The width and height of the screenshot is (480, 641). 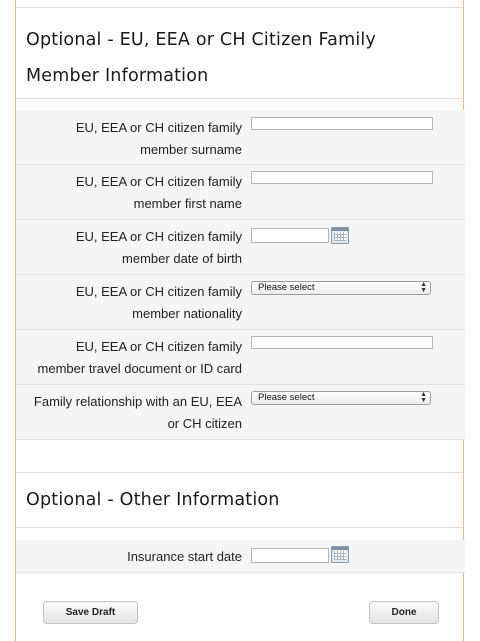 What do you see at coordinates (341, 398) in the screenshot?
I see `relationship-select: Please select ▲ ▼` at bounding box center [341, 398].